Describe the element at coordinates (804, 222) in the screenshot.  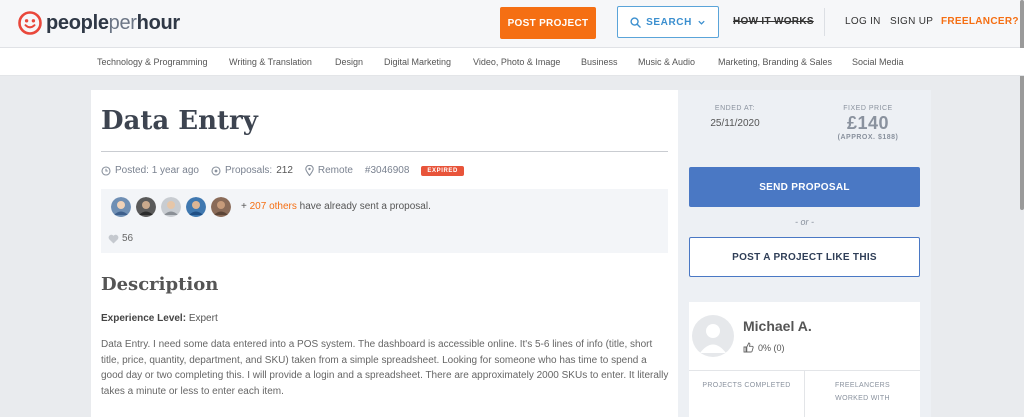
I see `or-separator: - or -` at that location.